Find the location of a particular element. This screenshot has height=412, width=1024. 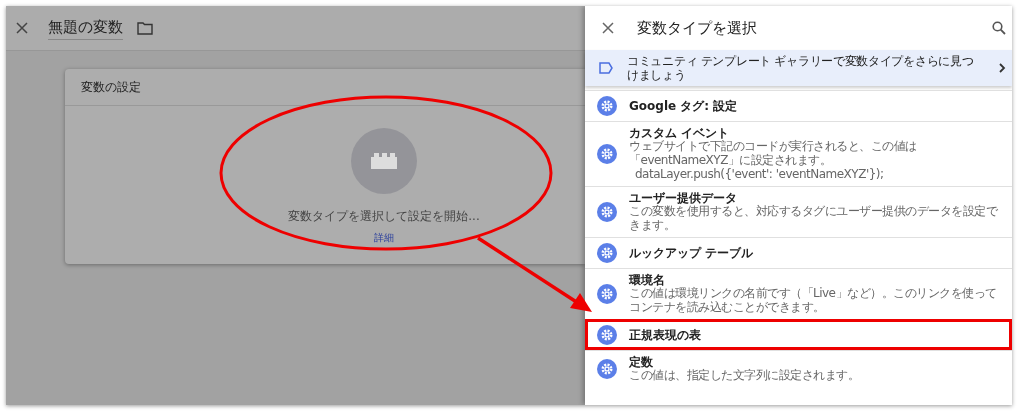

variable-type-item: カスタム イベント ウェブサイトで下記のコードが実行されると、この値は「eventNameXYZ」に設定されます。 dataLayer.push({'event': 'eventNameXYZ'}); is located at coordinates (798, 153).